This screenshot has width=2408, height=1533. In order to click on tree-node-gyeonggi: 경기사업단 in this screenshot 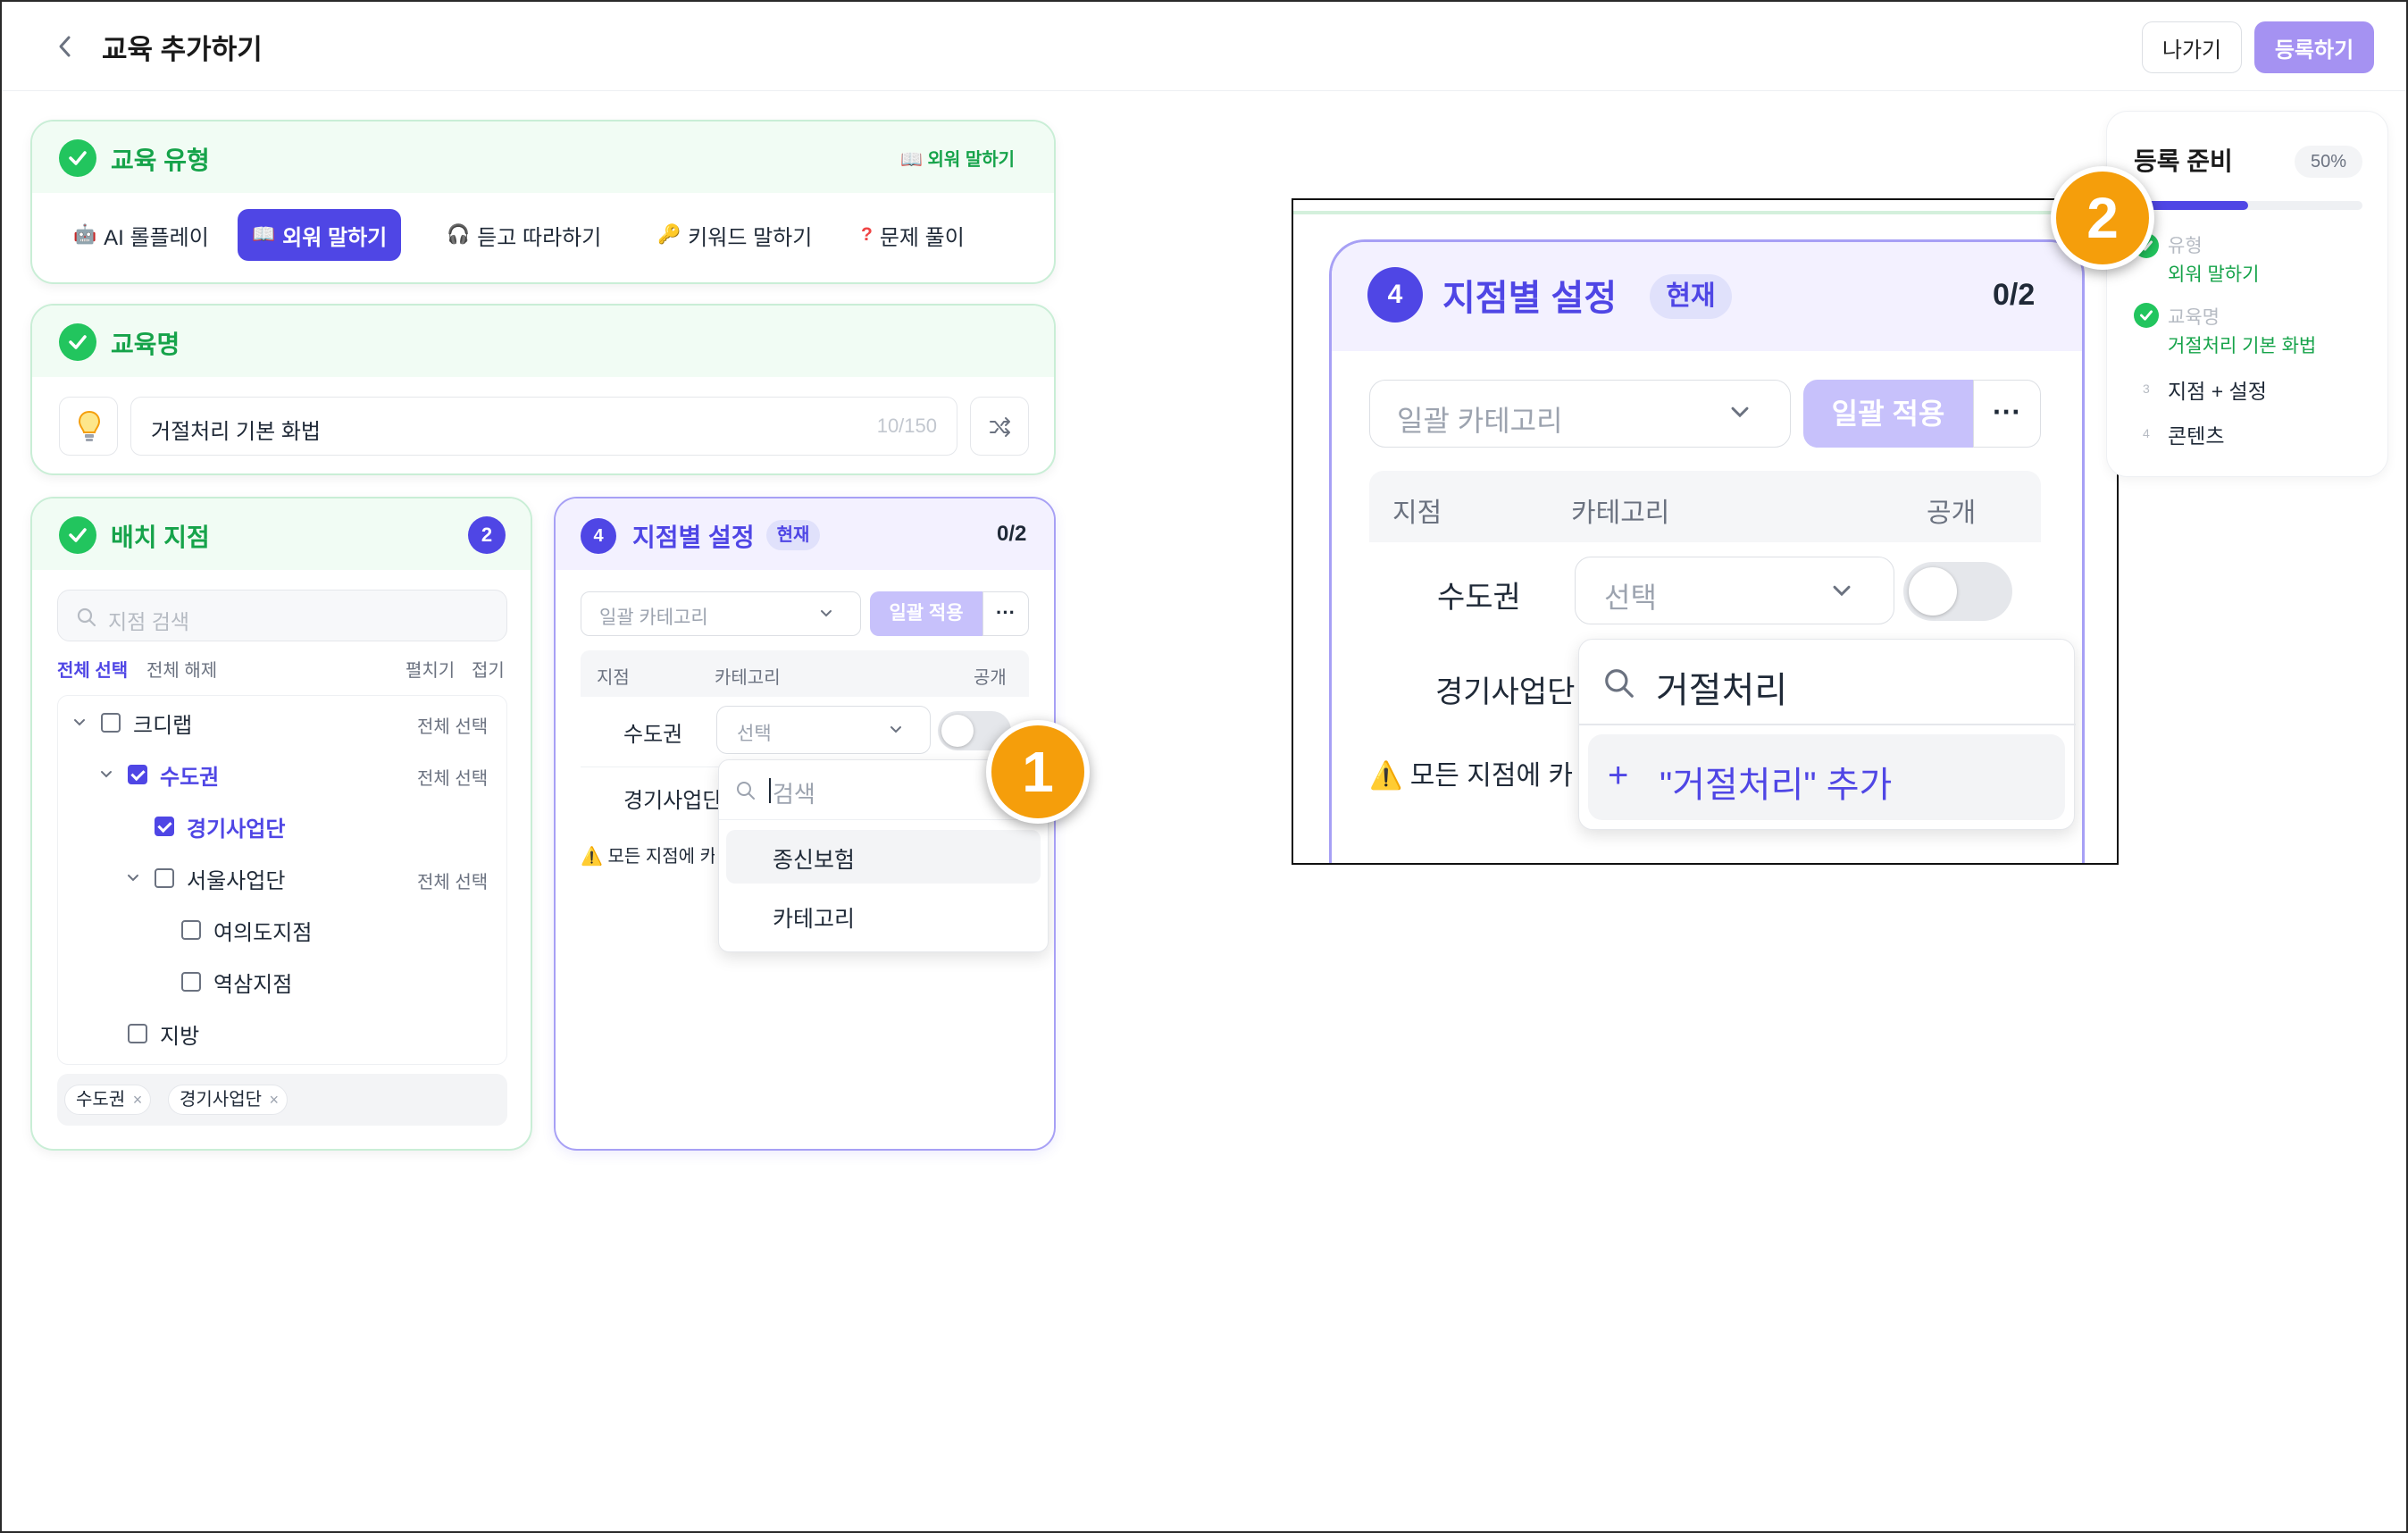, I will do `click(220, 826)`.